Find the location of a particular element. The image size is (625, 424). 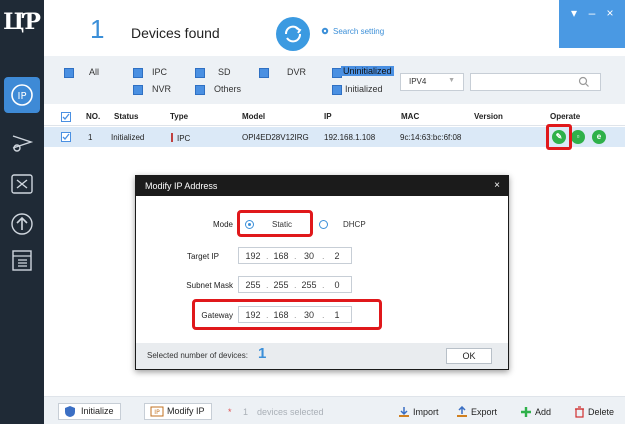

modify-ip-label: Modify IP is located at coordinates (186, 411).